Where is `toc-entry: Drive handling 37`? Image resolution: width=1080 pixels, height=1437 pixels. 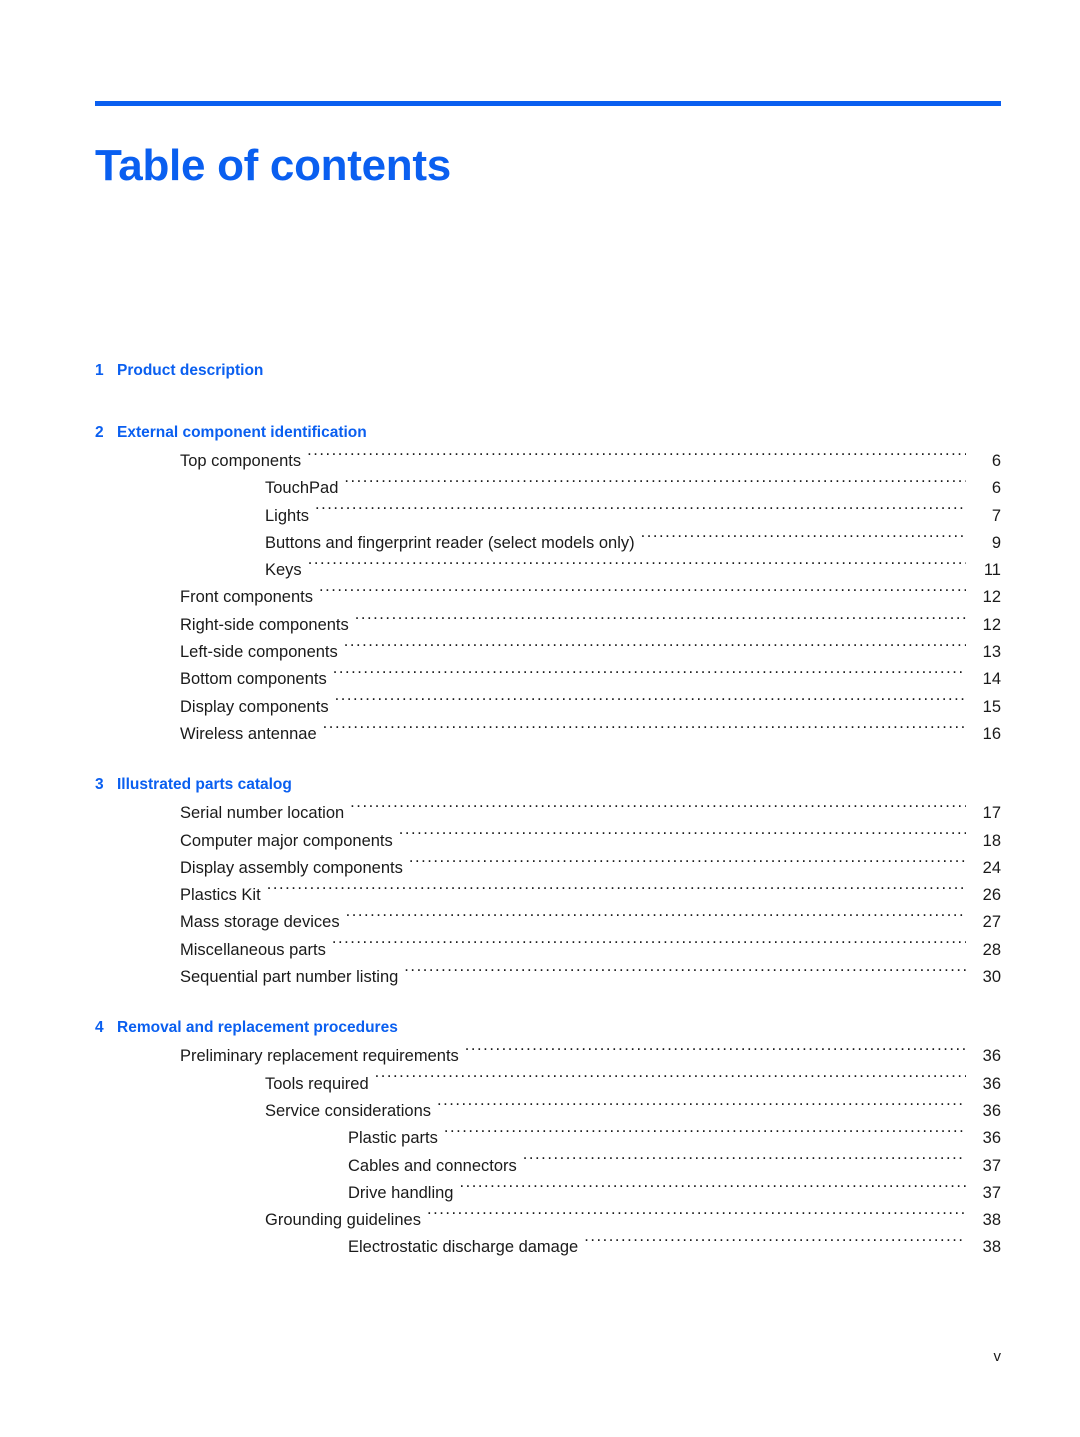 toc-entry: Drive handling 37 is located at coordinates (548, 1193).